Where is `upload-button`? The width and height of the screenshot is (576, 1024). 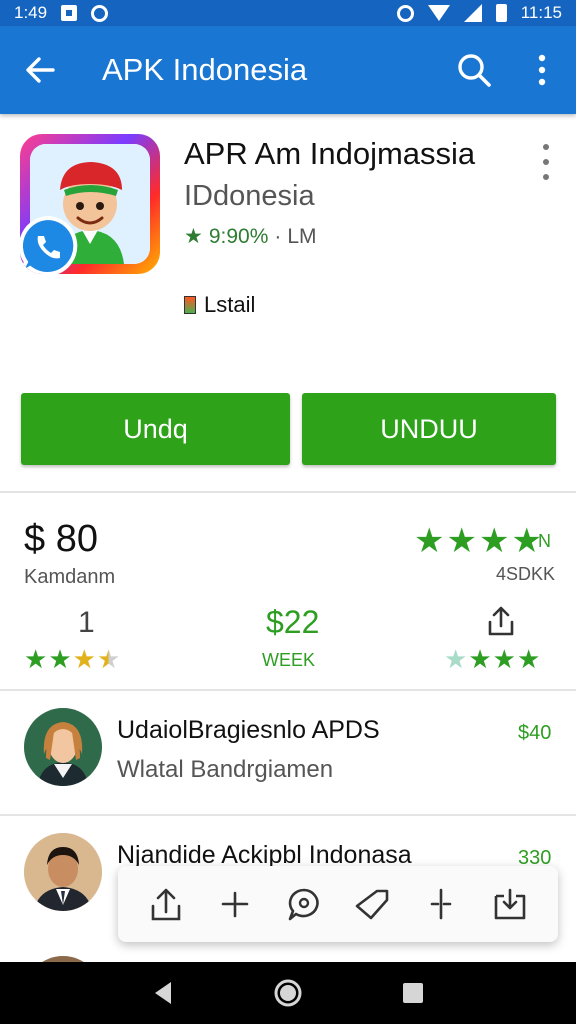 upload-button is located at coordinates (166, 904).